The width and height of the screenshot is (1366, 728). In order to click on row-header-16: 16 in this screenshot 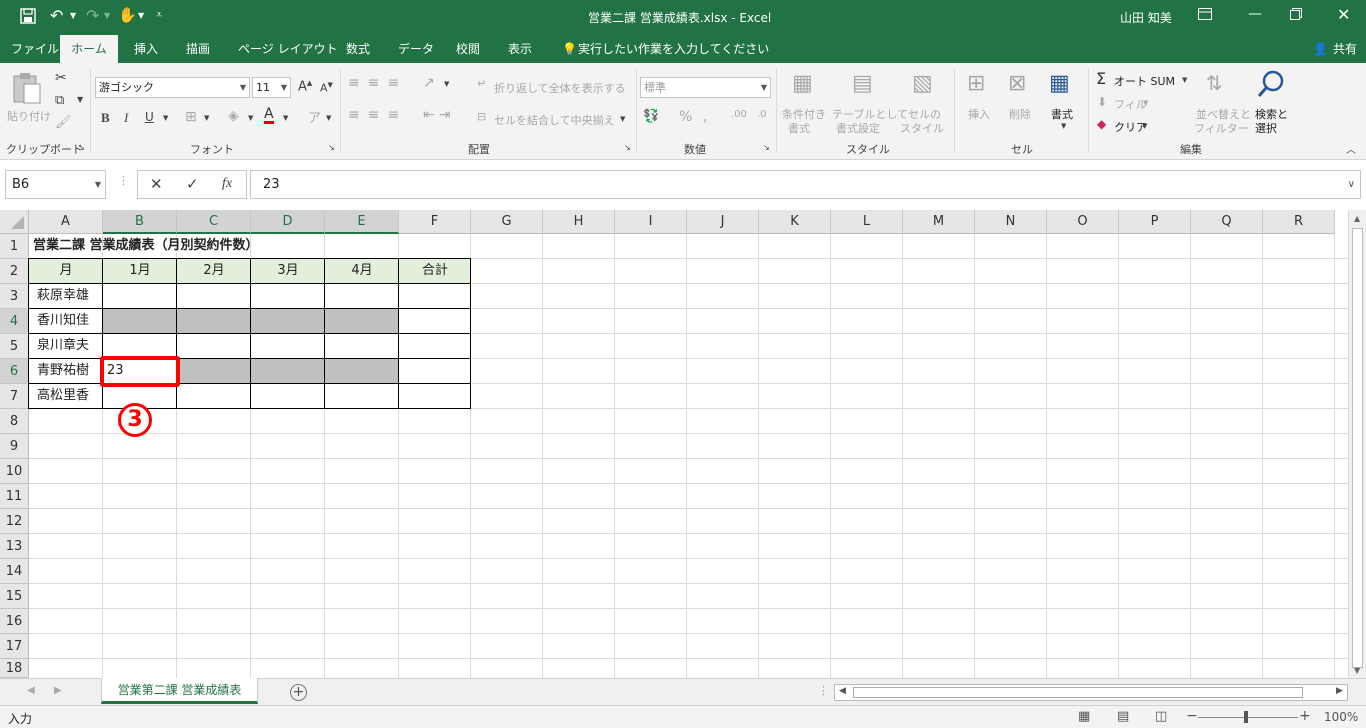, I will do `click(14, 621)`.